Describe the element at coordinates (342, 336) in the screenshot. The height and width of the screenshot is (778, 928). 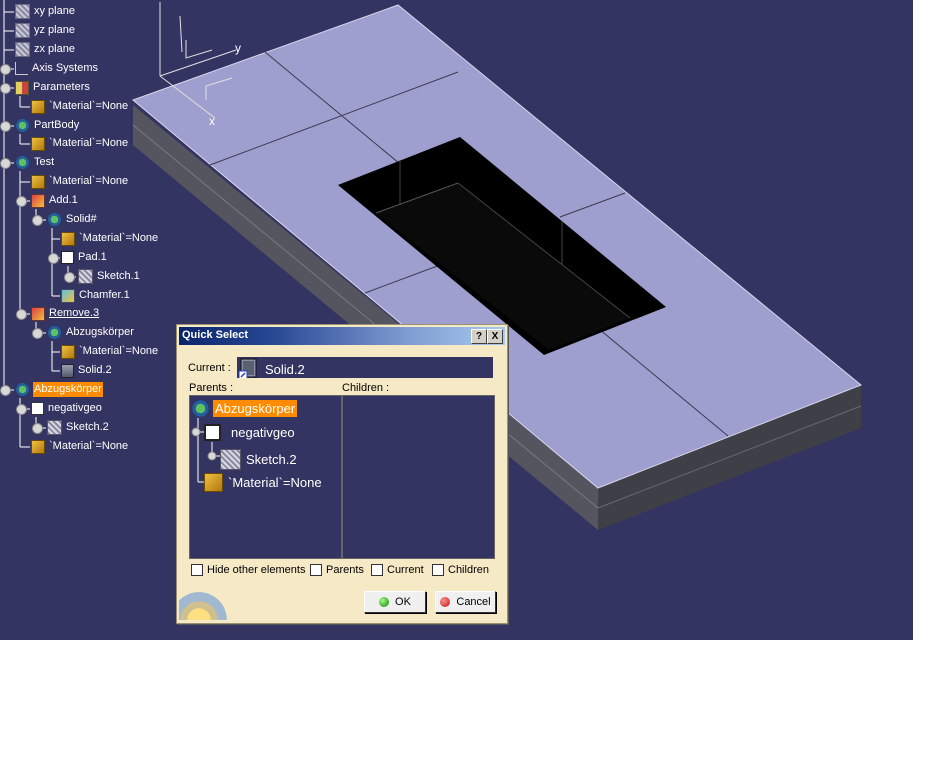
I see `dialog-titlebar: Quick Select ? X` at that location.